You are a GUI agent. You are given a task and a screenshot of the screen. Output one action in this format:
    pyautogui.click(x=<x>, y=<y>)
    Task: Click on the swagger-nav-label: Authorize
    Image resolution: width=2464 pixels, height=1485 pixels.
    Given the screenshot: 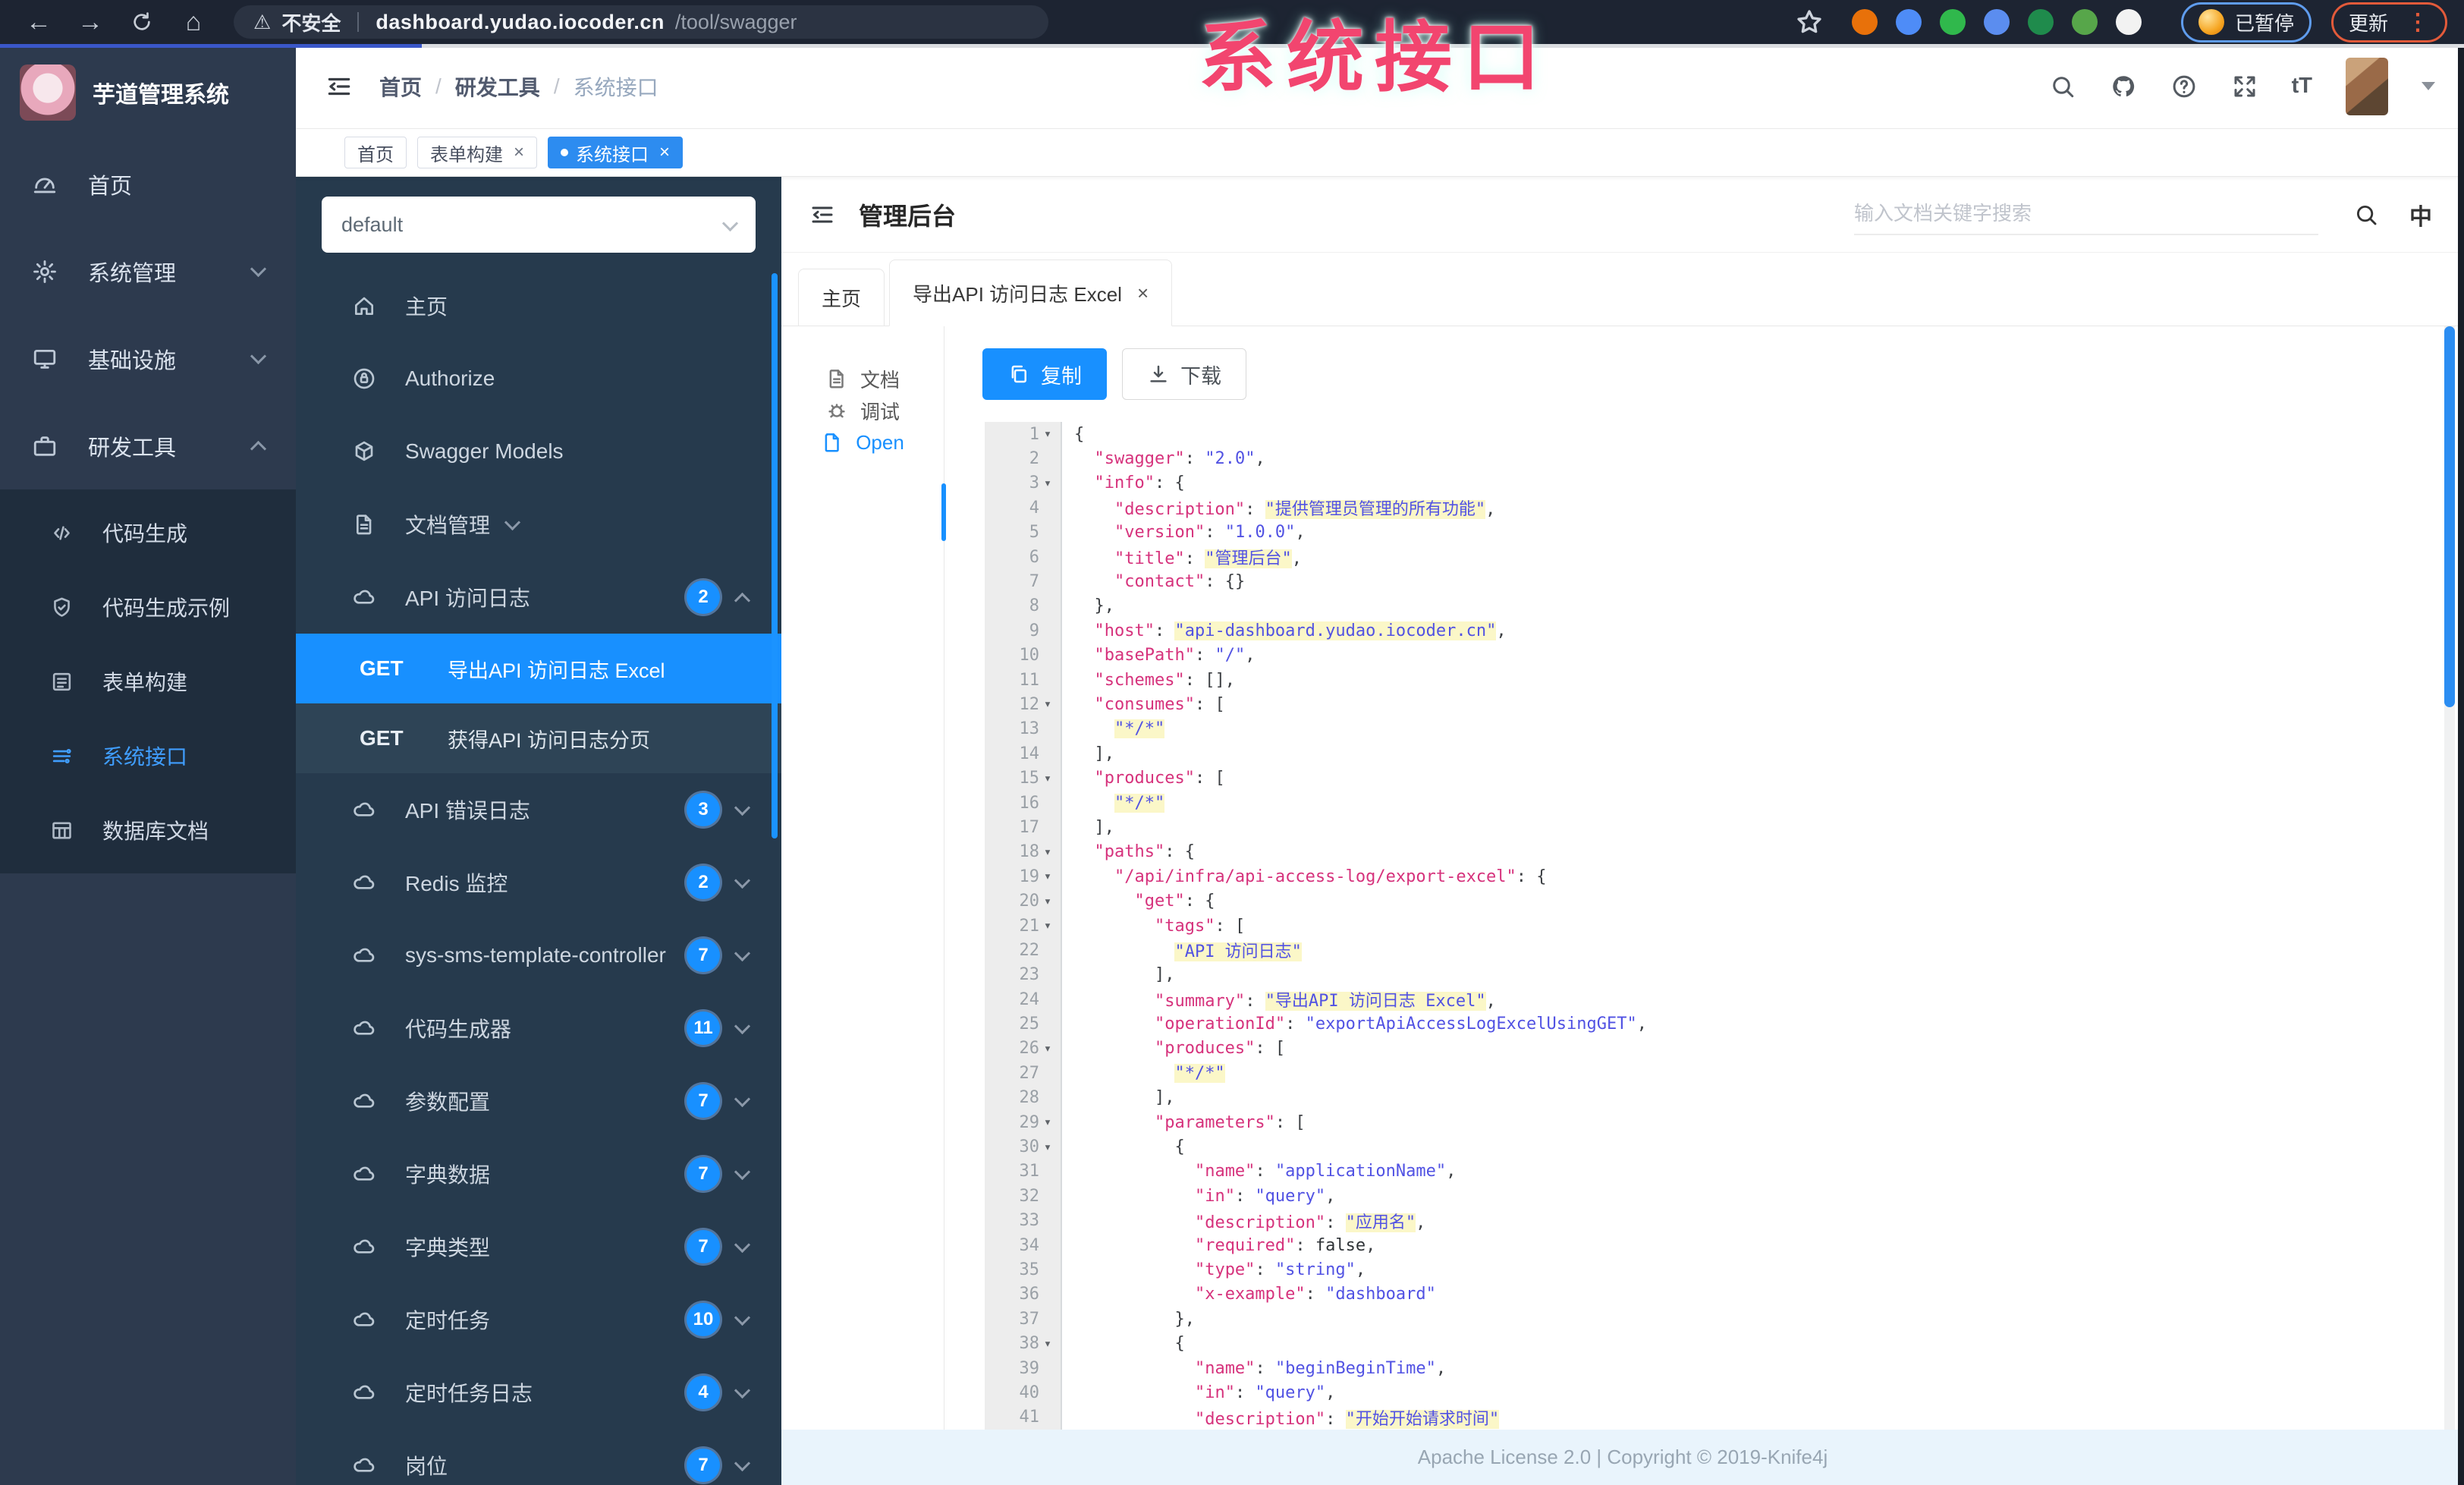 What is the action you would take?
    pyautogui.click(x=450, y=378)
    